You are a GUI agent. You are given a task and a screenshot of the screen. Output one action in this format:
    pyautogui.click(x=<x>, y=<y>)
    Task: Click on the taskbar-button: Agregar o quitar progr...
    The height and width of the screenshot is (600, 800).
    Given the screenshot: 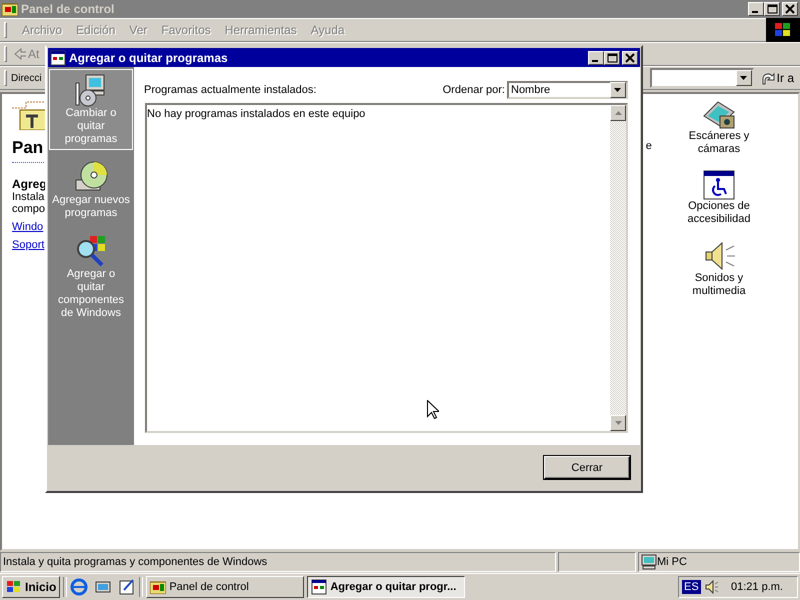 What is the action you would take?
    pyautogui.click(x=386, y=587)
    